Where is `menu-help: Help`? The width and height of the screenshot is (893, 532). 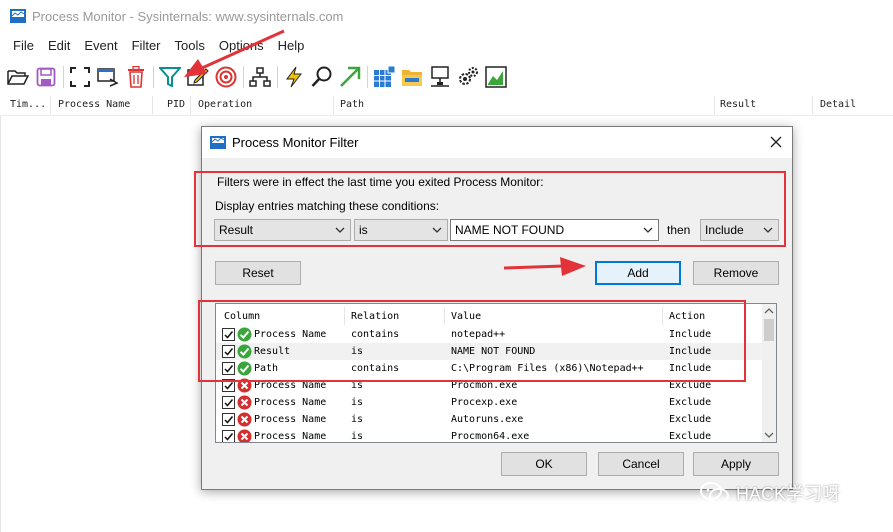 menu-help: Help is located at coordinates (291, 45).